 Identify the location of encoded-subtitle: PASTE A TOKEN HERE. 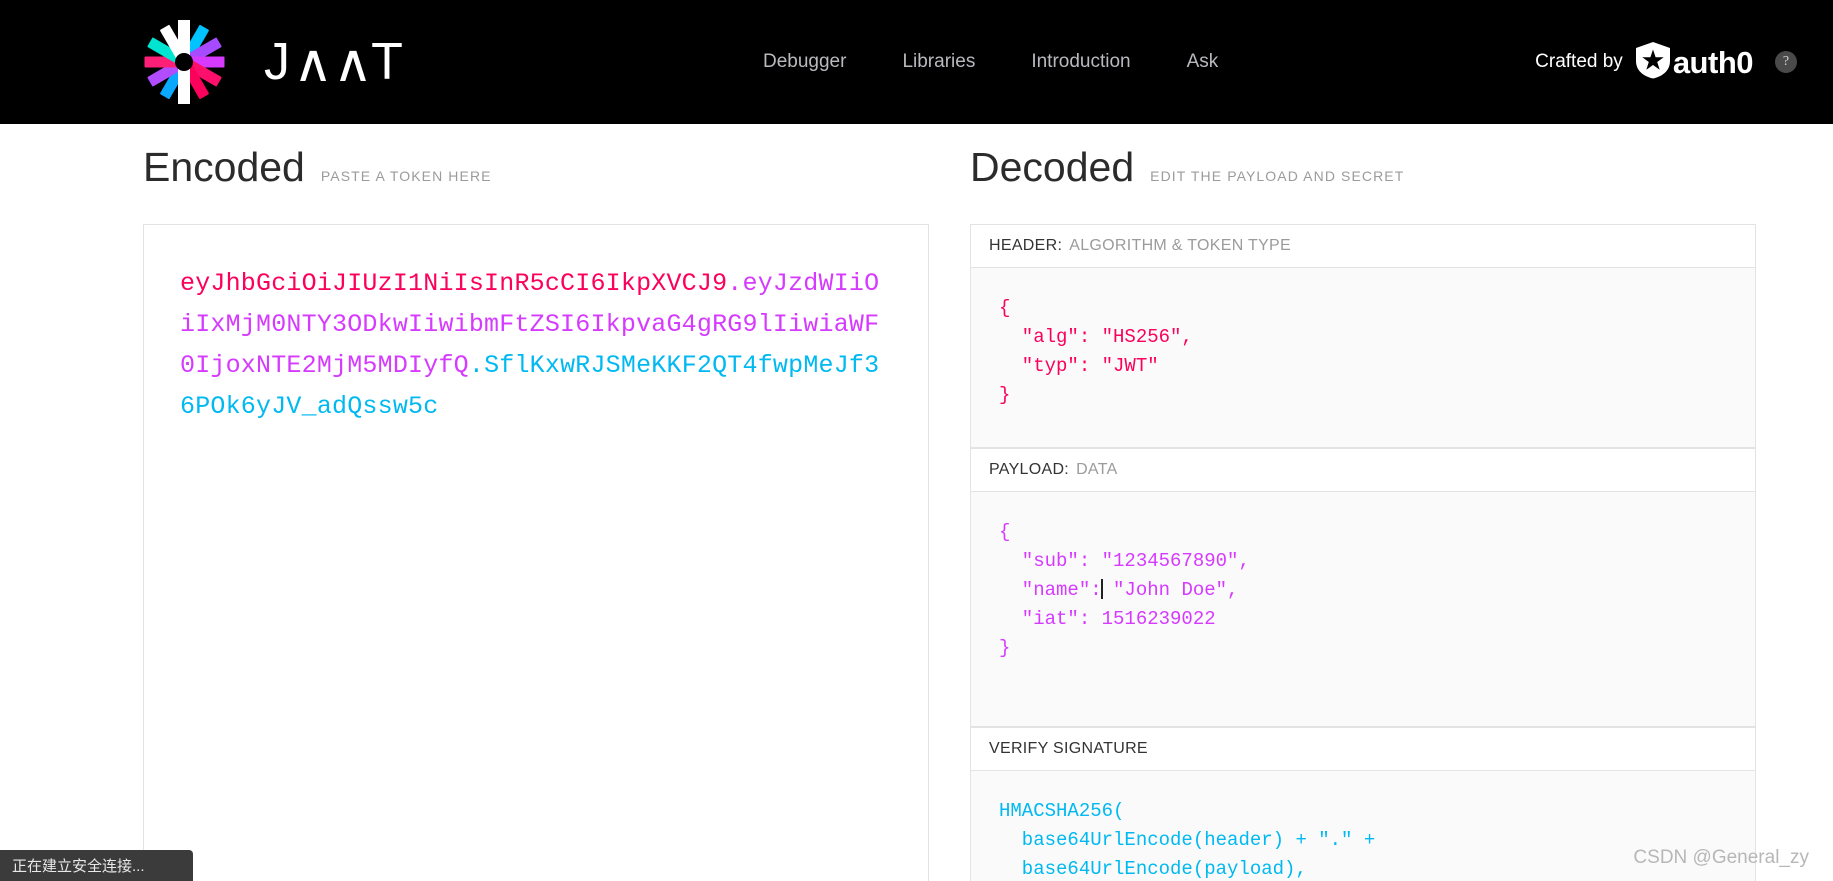
(406, 176).